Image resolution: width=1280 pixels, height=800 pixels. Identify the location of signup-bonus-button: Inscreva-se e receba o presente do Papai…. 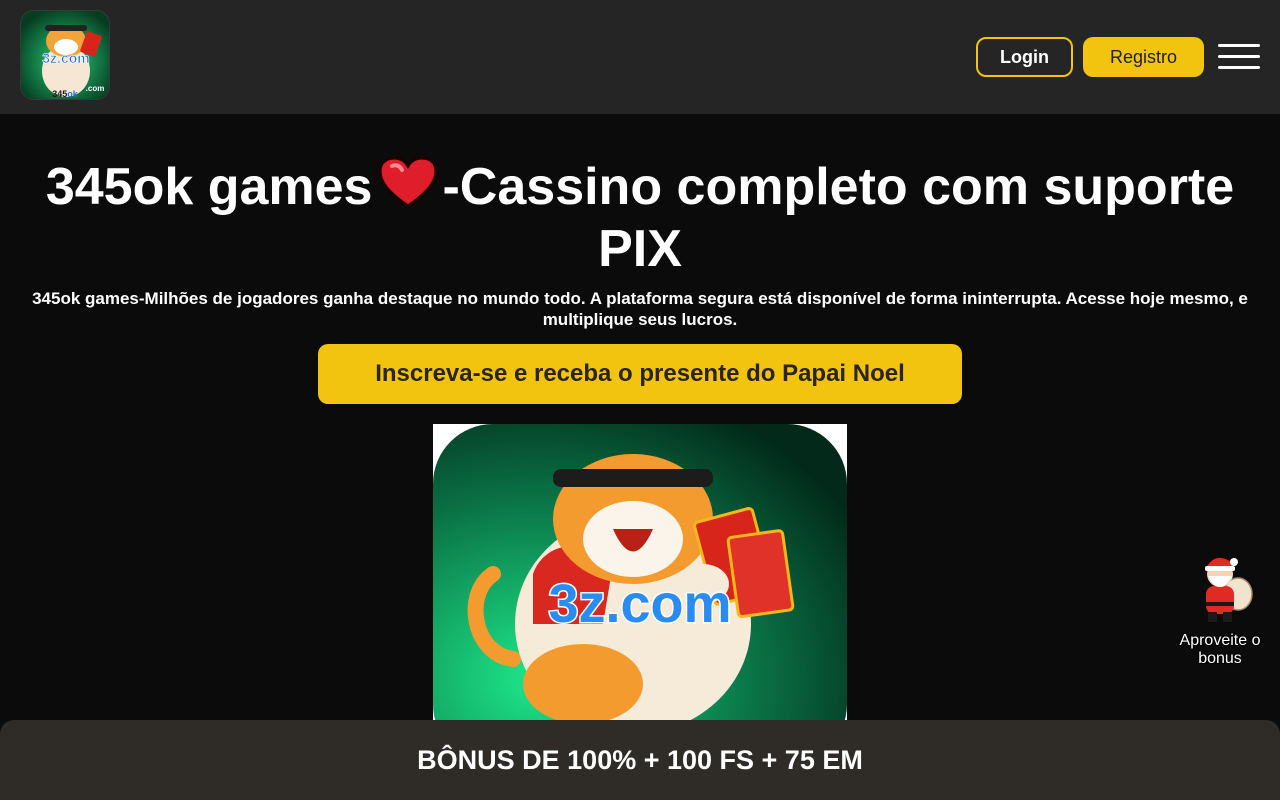
(640, 374).